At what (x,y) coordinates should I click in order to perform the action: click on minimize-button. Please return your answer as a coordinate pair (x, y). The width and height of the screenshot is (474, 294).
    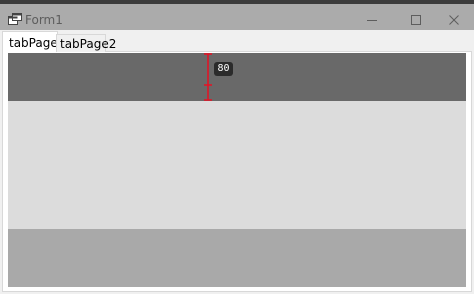
    Looking at the image, I should click on (372, 20).